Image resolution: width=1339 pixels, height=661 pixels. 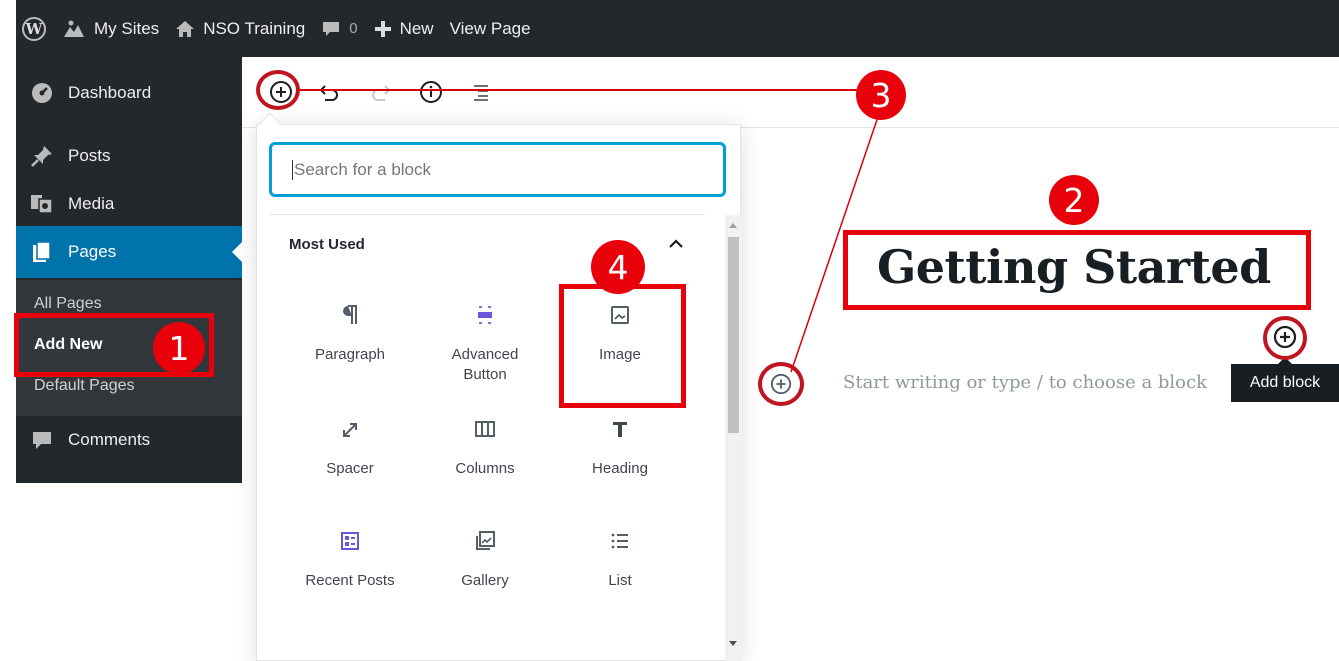 I want to click on pushpin-icon, so click(x=42, y=156).